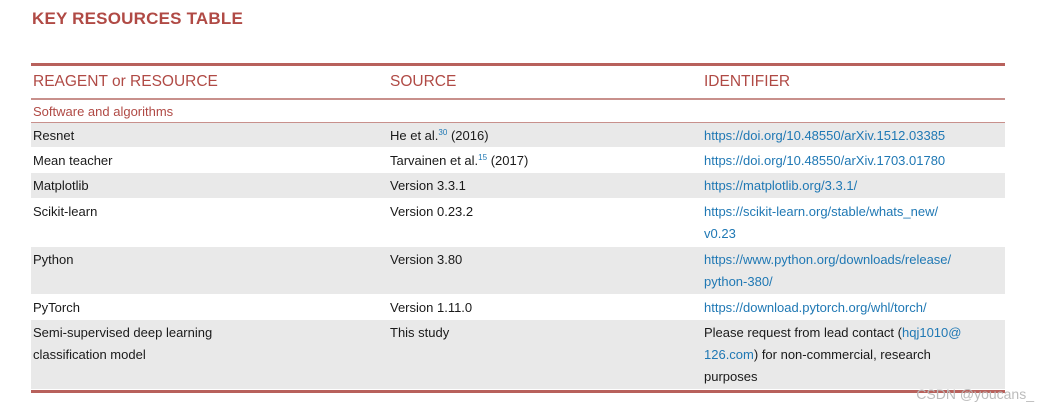 This screenshot has width=1040, height=408. What do you see at coordinates (56, 307) in the screenshot?
I see `resource-cell: PyTorch` at bounding box center [56, 307].